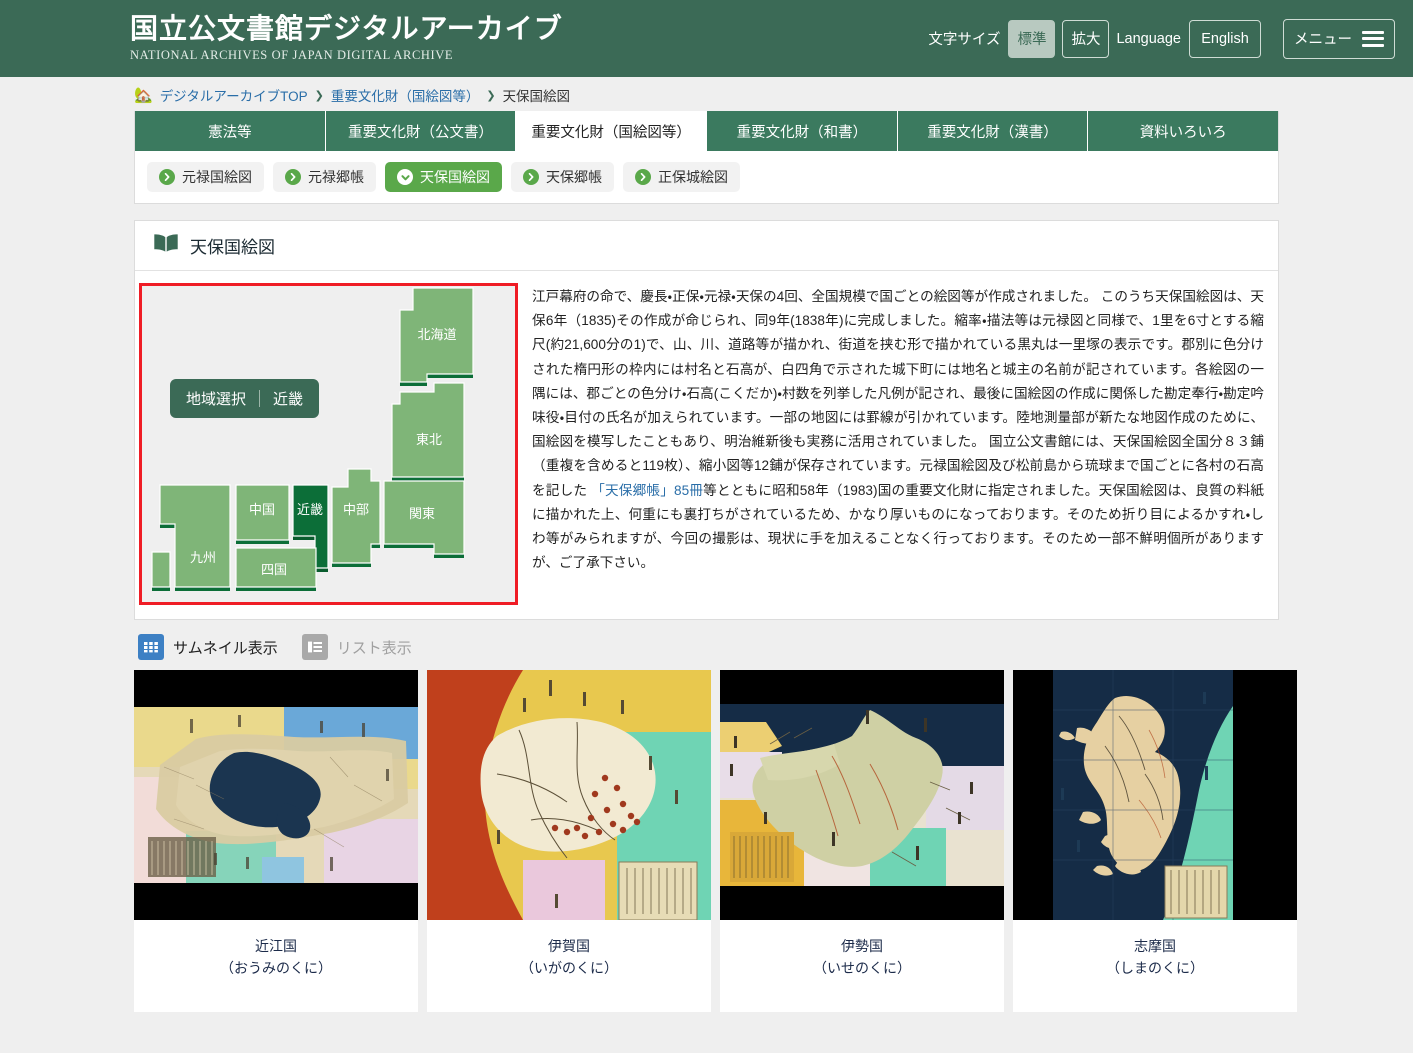 The image size is (1413, 1053). I want to click on tab-kansho: 重要文化財（漢書）, so click(993, 131).